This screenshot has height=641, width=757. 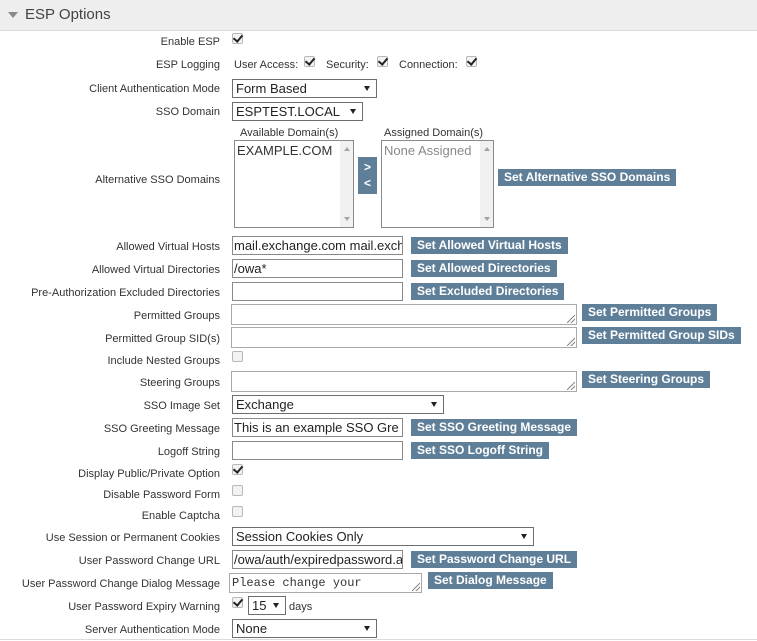 What do you see at coordinates (190, 42) in the screenshot?
I see `label-enable-esp: Enable ESP` at bounding box center [190, 42].